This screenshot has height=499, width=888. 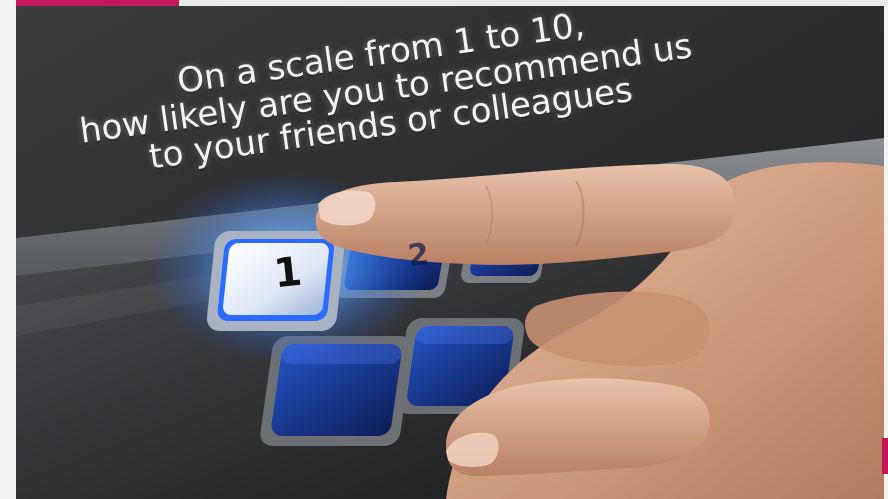 I want to click on key-1-label: 1, so click(x=288, y=273).